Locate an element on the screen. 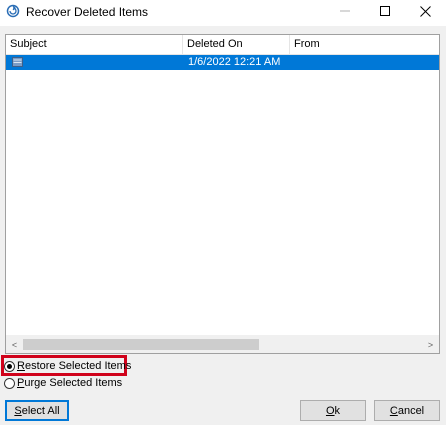 The image size is (446, 425). cancel-button: Cancel is located at coordinates (407, 410).